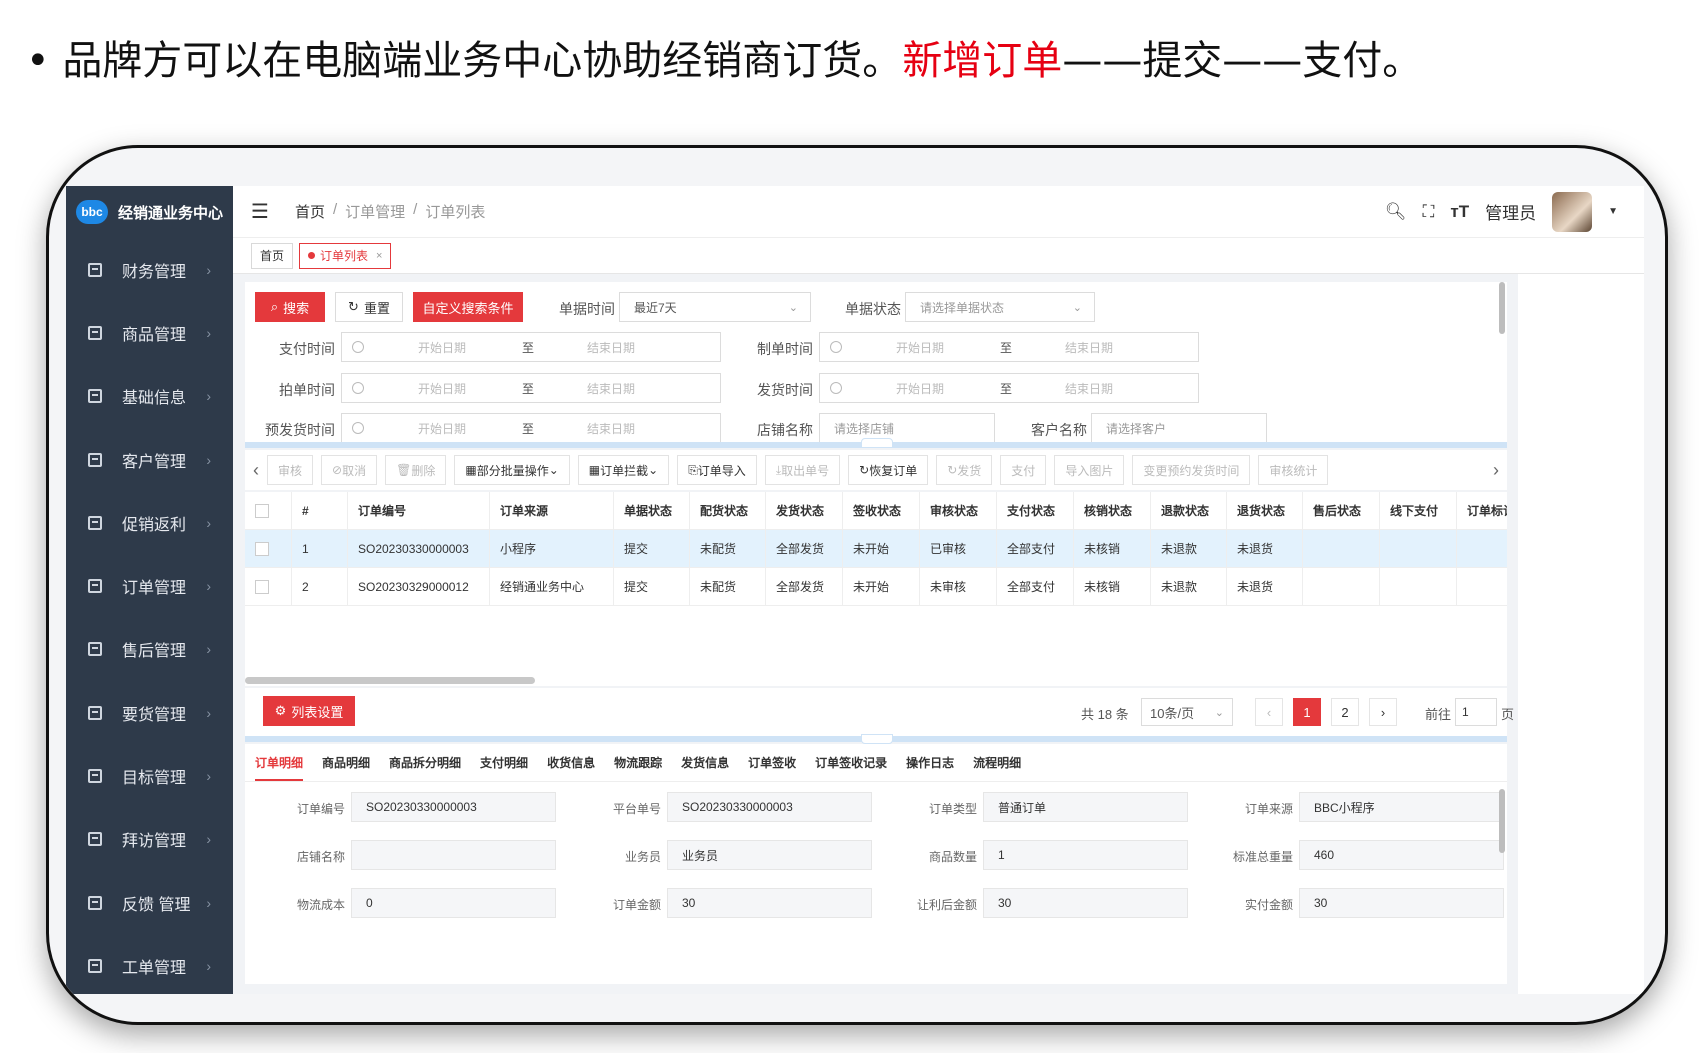 The height and width of the screenshot is (1053, 1705). Describe the element at coordinates (772, 762) in the screenshot. I see `detail-tab: 订单签收` at that location.